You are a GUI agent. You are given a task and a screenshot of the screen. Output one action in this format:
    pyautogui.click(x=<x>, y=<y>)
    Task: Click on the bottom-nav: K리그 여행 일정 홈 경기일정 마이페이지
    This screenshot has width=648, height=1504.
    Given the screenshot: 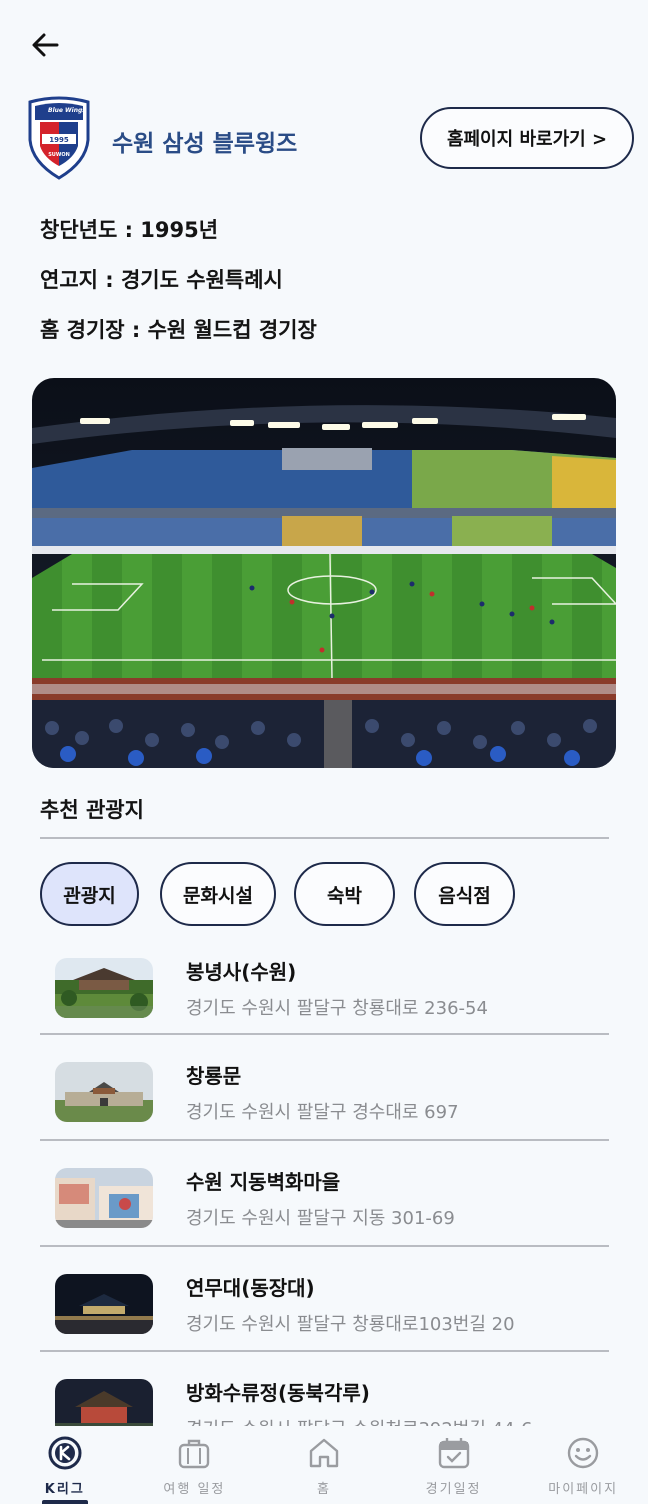 What is the action you would take?
    pyautogui.click(x=324, y=1465)
    